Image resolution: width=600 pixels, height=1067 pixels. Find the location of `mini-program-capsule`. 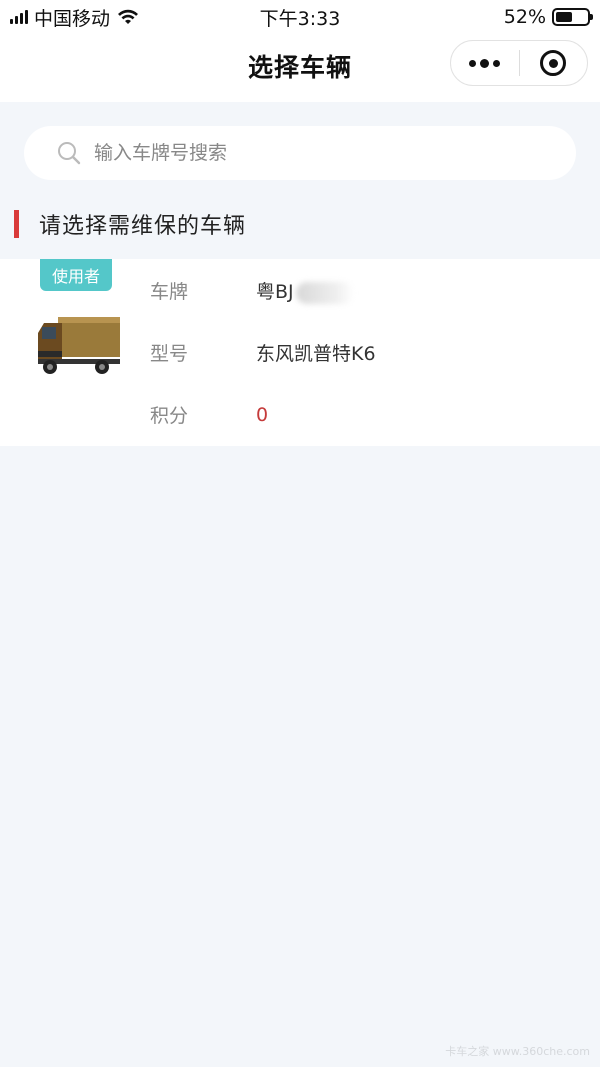

mini-program-capsule is located at coordinates (519, 63).